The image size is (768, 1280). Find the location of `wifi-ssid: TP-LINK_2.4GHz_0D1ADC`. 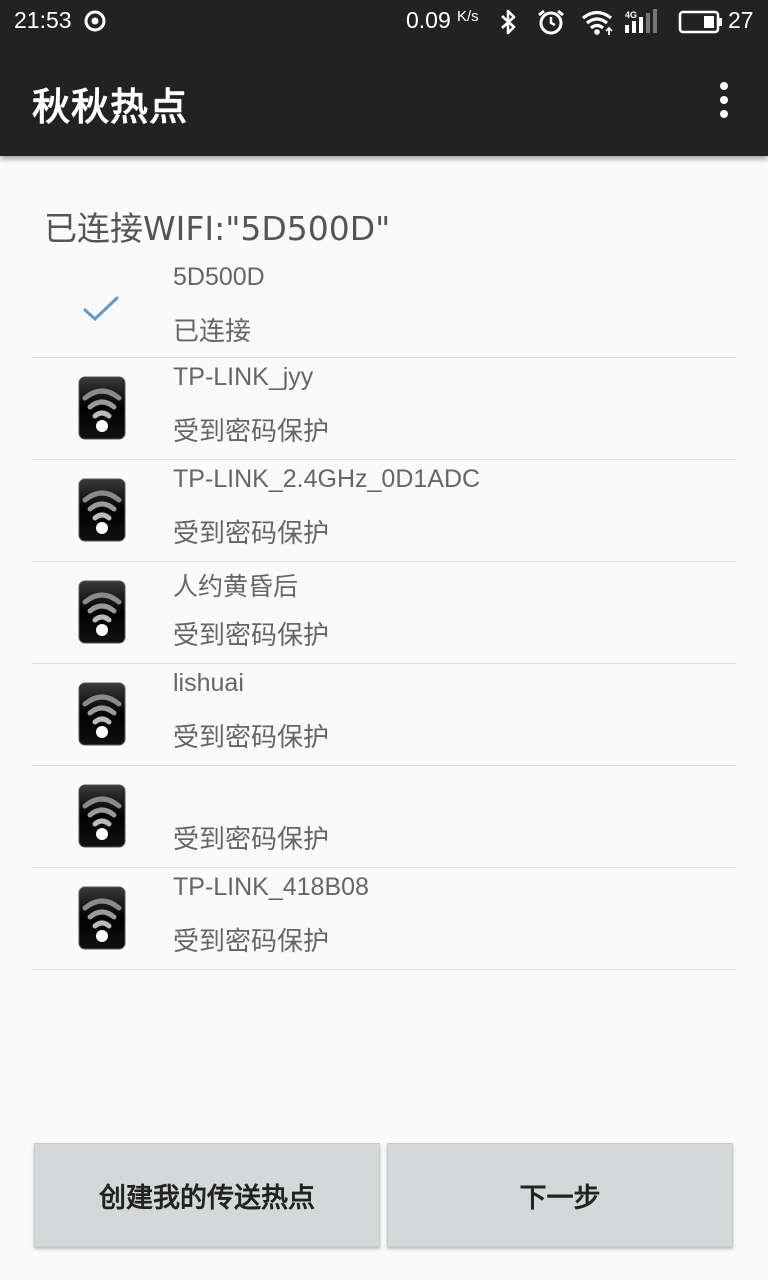

wifi-ssid: TP-LINK_2.4GHz_0D1ADC is located at coordinates (327, 479).